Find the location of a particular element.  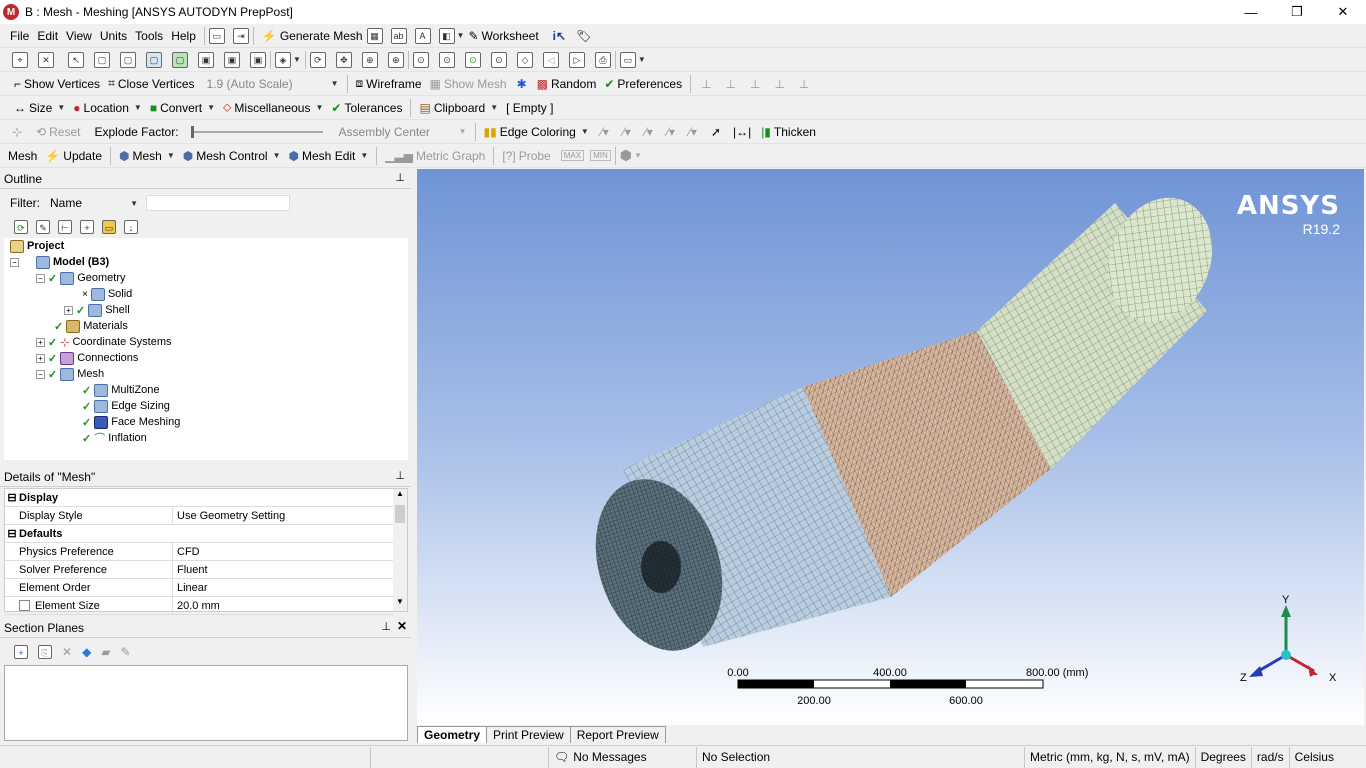

menu-view: View is located at coordinates (79, 36).